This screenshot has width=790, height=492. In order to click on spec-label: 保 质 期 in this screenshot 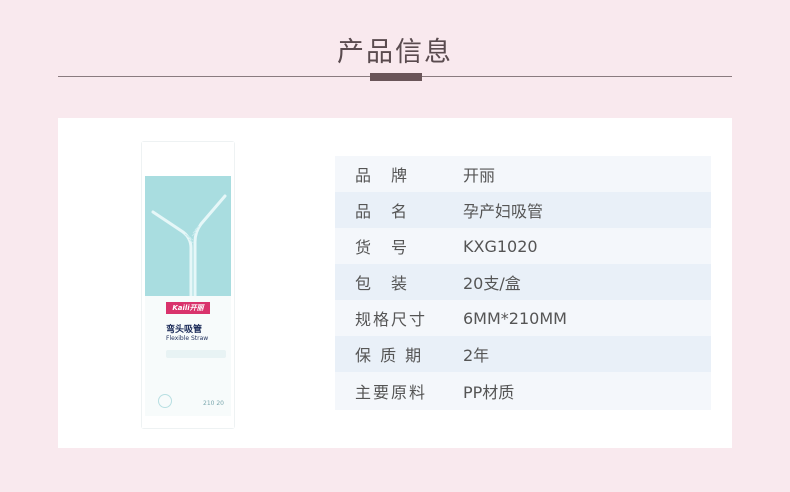, I will do `click(389, 355)`.